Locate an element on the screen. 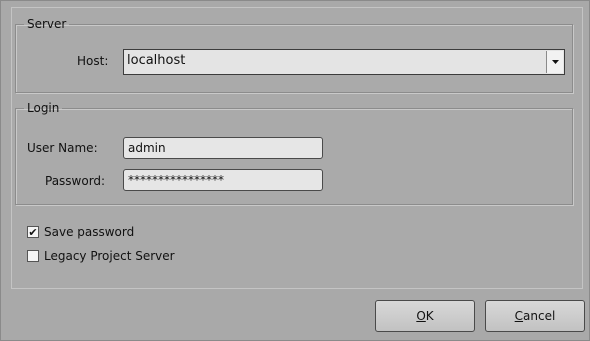 Image resolution: width=590 pixels, height=341 pixels. cancel-mnemonic: C is located at coordinates (519, 316).